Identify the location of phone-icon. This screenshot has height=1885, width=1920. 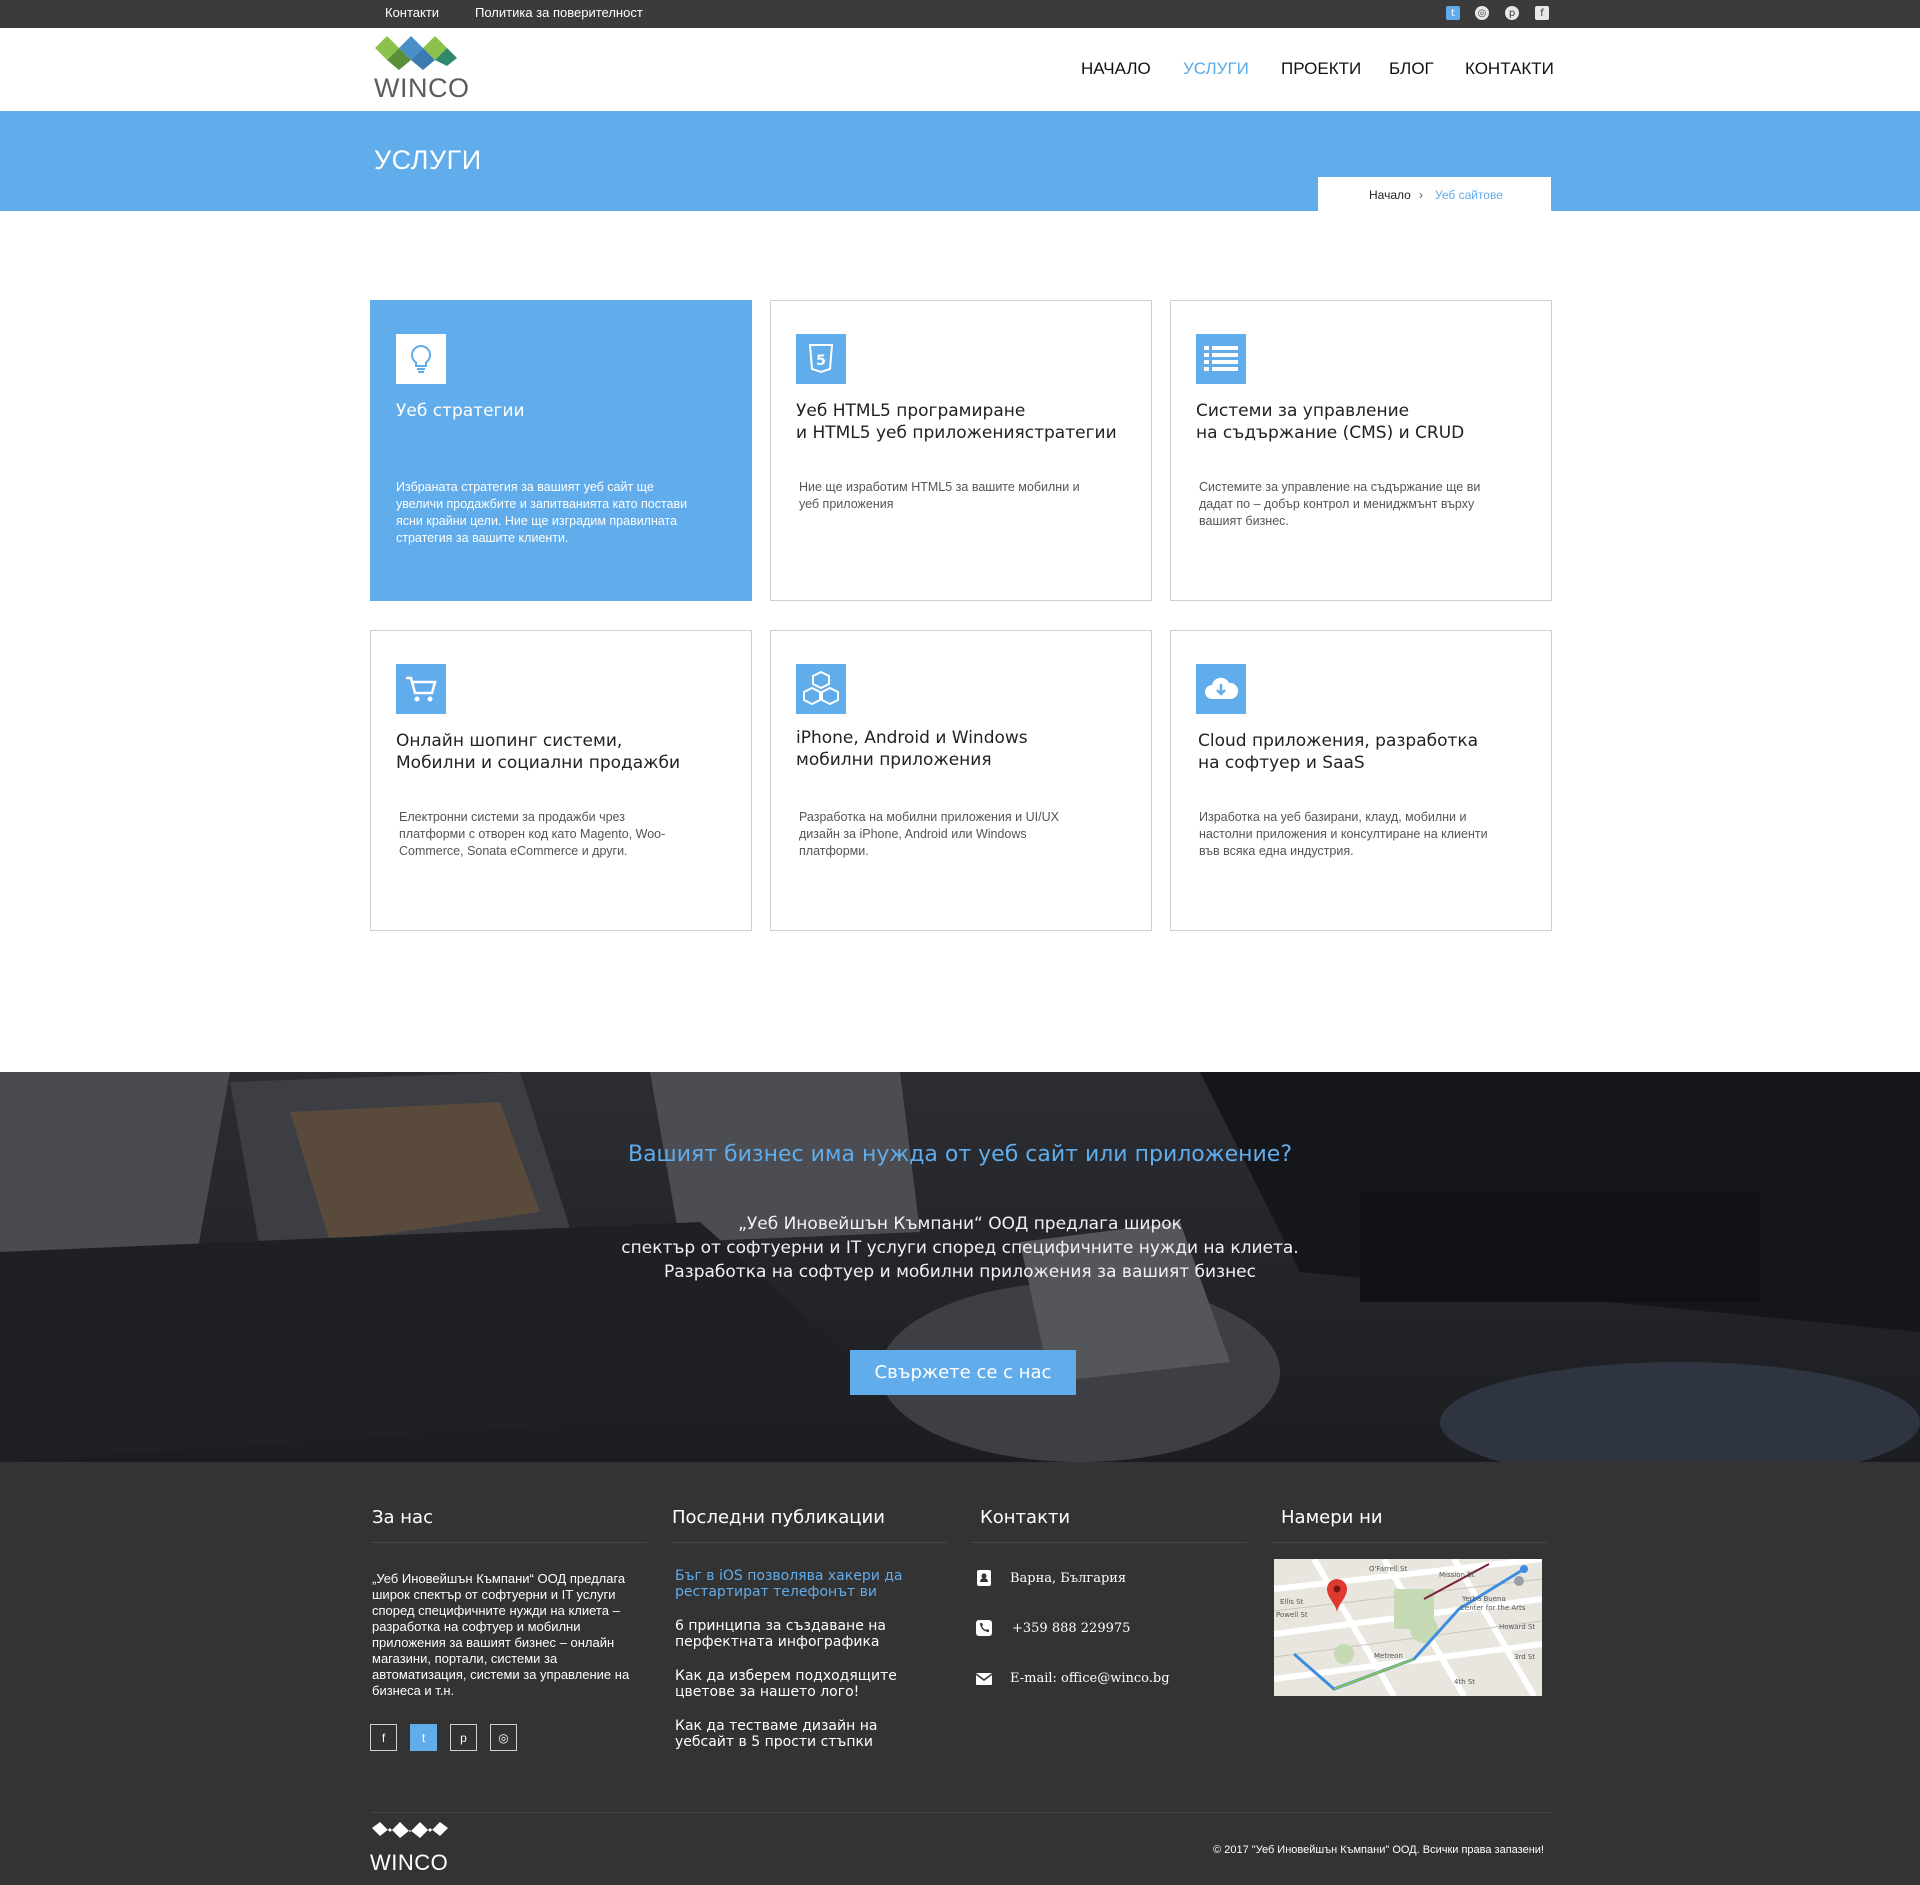
(984, 1628).